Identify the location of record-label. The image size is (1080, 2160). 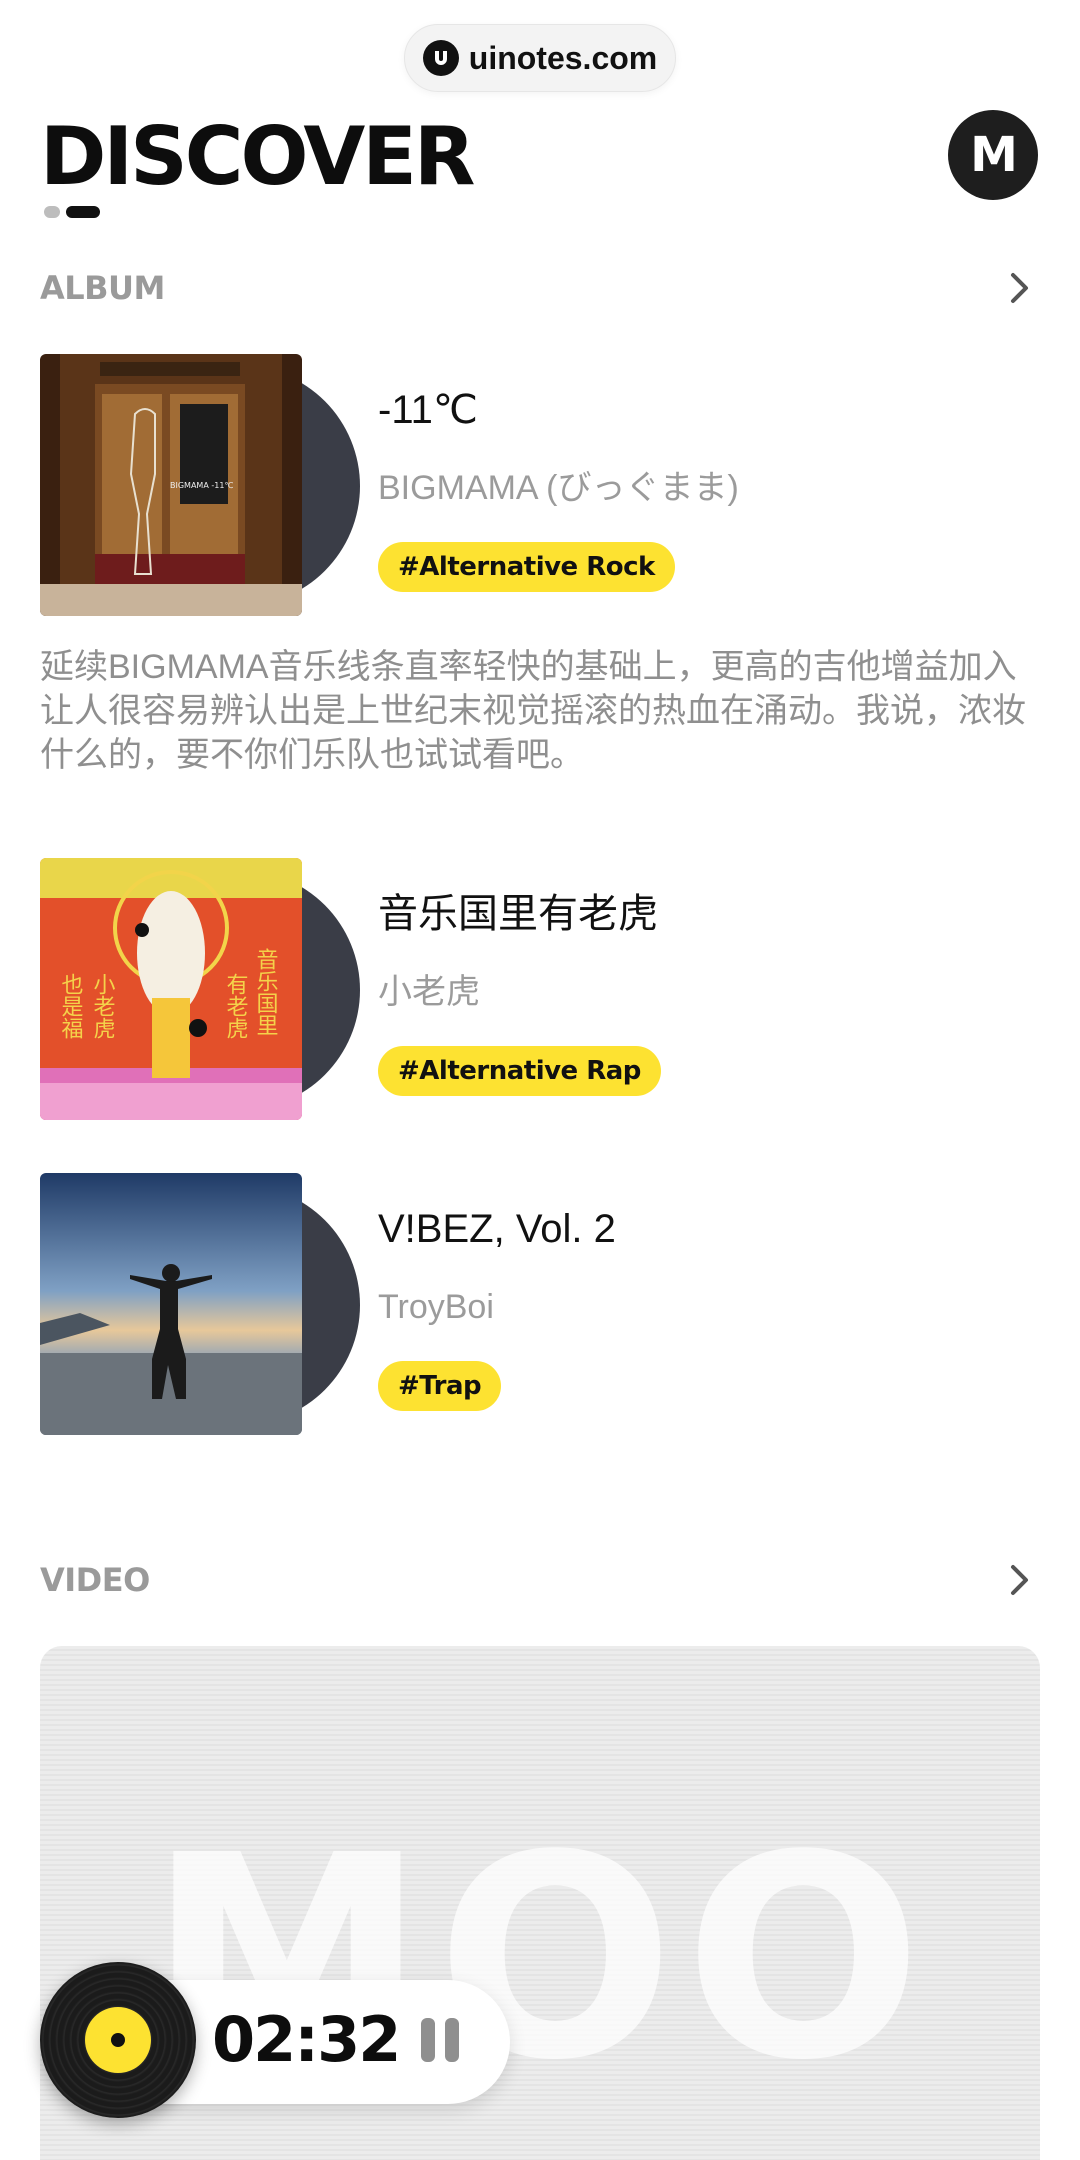
(118, 2040).